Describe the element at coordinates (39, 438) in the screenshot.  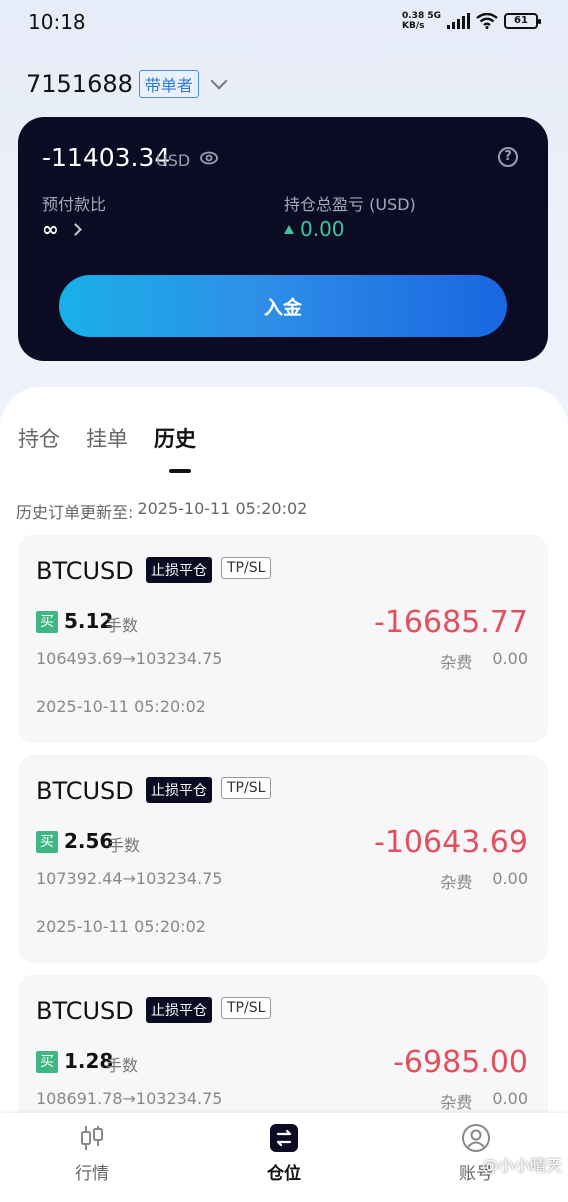
I see `tab-positions: 持仓` at that location.